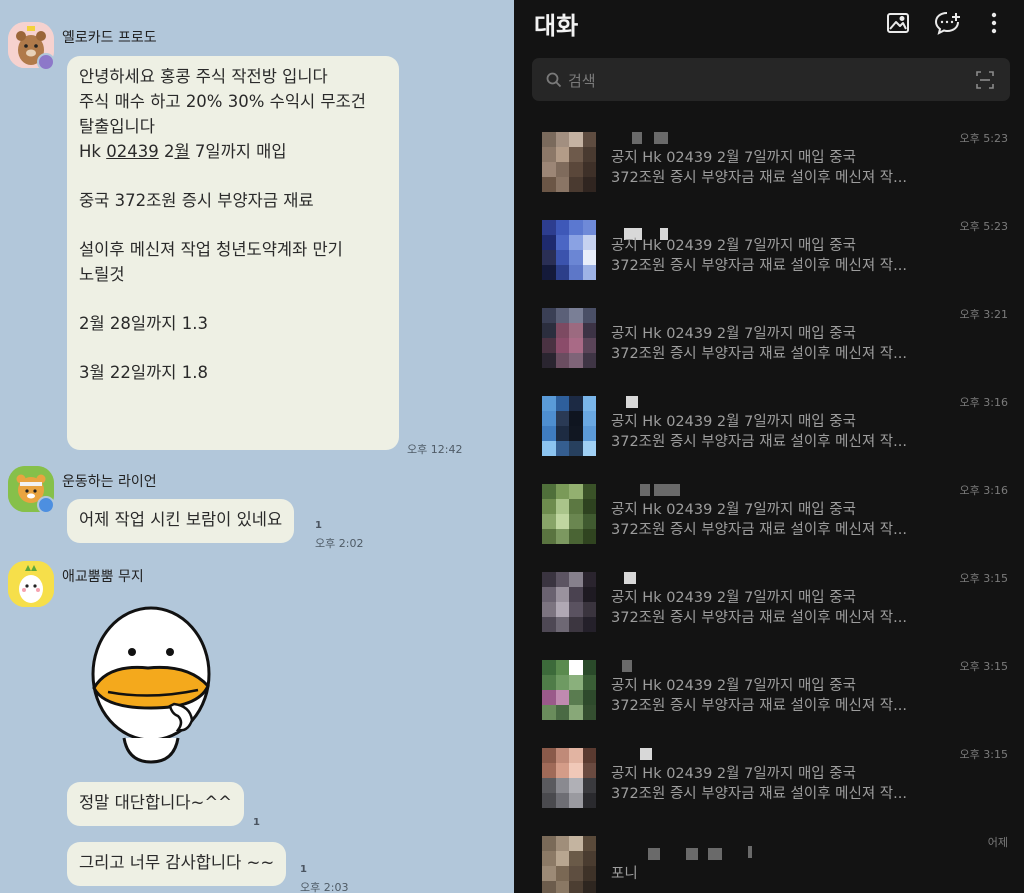 The height and width of the screenshot is (893, 1024). Describe the element at coordinates (983, 226) in the screenshot. I see `chat-time: 오후 5:23` at that location.